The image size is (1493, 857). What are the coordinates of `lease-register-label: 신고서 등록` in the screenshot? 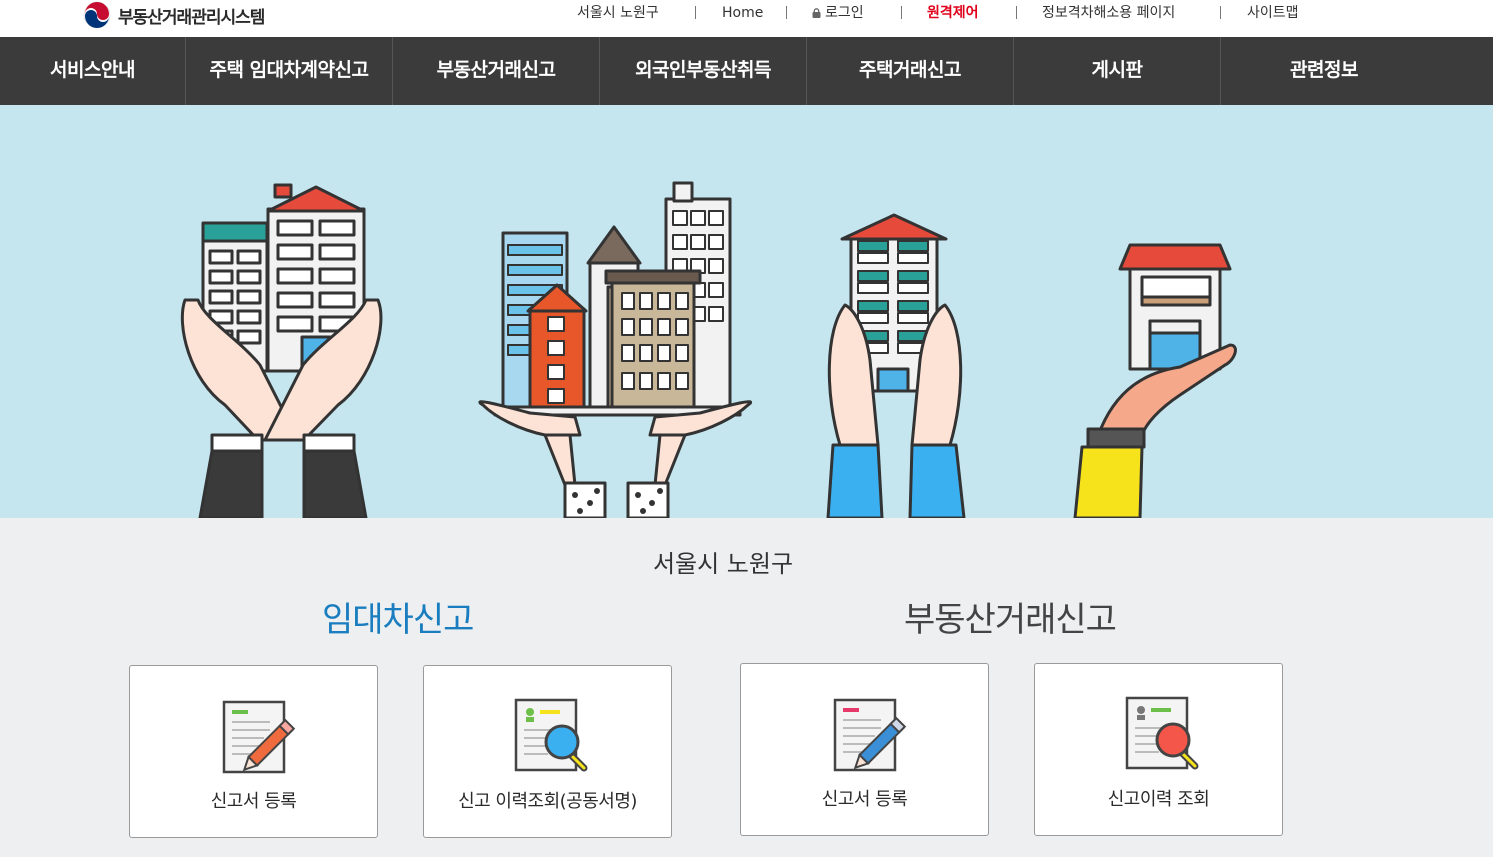 It's located at (253, 801).